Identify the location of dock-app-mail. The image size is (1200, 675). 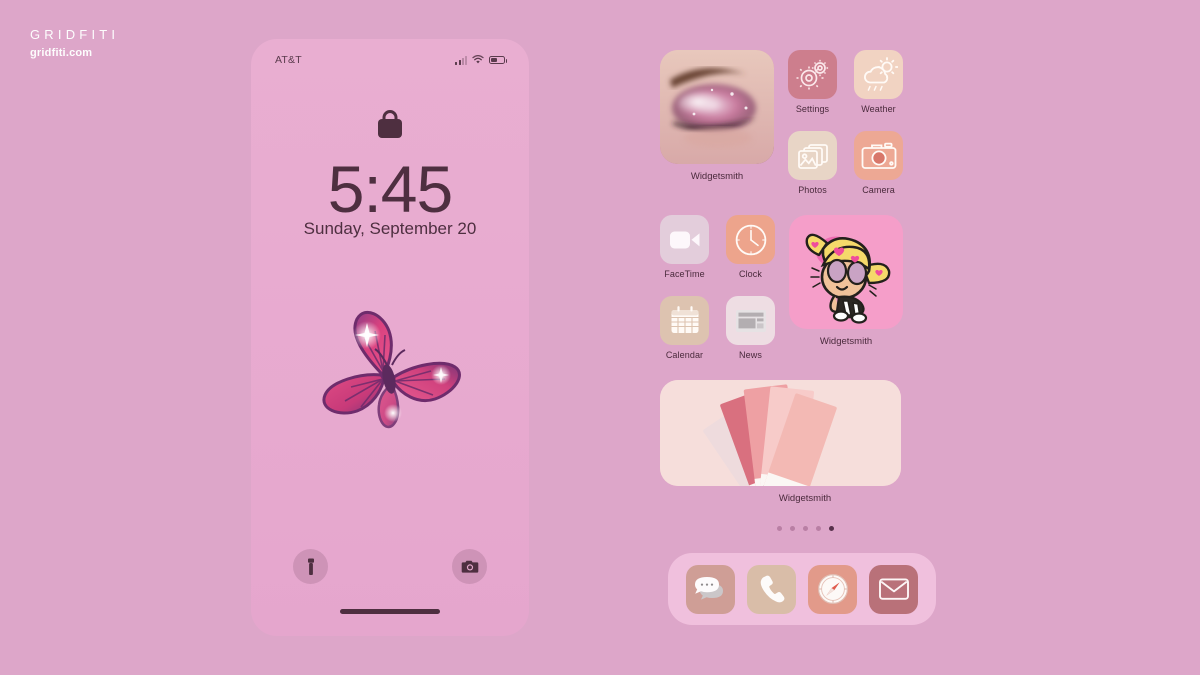
(893, 589).